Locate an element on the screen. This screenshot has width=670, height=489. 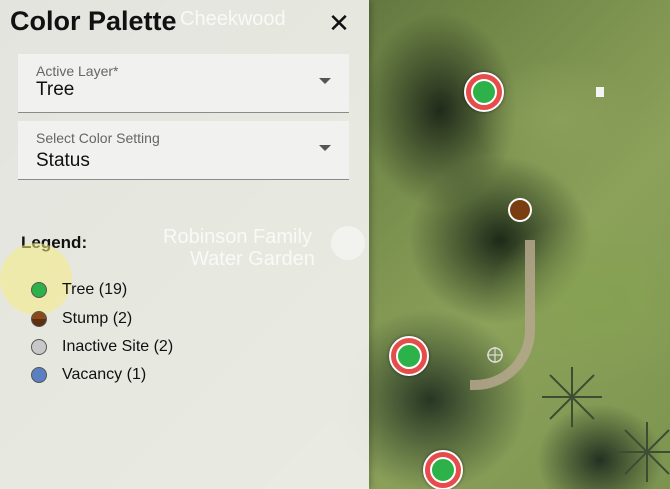
legend-label: Tree (19) is located at coordinates (95, 289).